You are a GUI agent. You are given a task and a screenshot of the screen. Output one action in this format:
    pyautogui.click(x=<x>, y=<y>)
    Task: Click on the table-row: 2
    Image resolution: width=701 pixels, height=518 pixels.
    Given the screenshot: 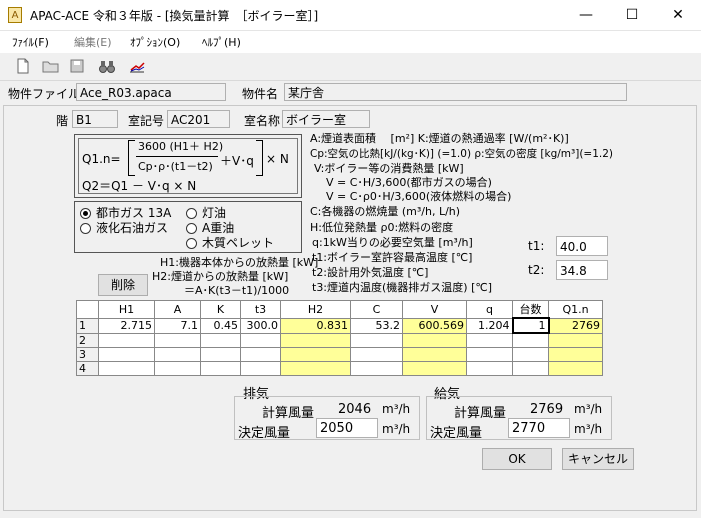 What is the action you would take?
    pyautogui.click(x=339, y=340)
    